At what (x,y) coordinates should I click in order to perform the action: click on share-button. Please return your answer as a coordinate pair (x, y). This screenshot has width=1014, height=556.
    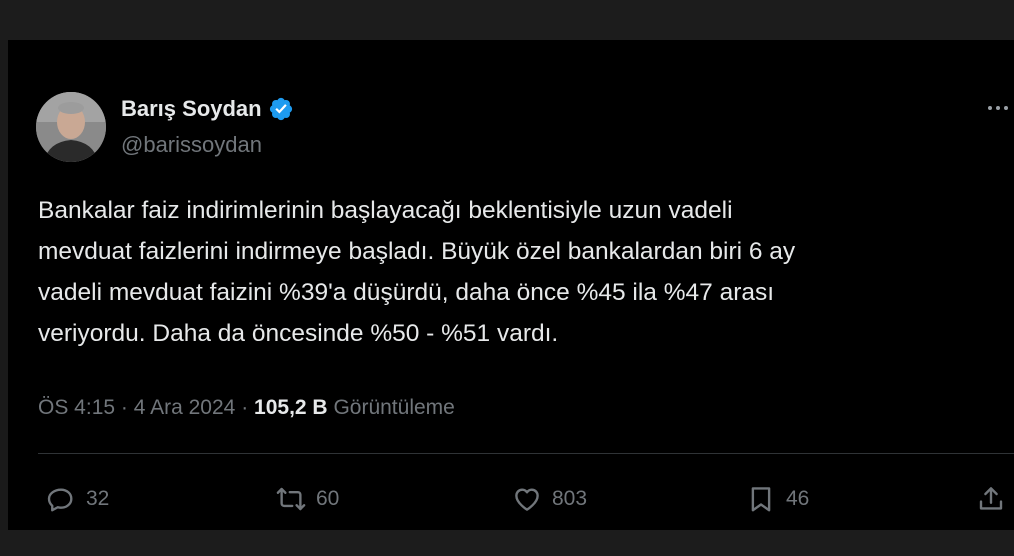
    Looking at the image, I should click on (995, 499).